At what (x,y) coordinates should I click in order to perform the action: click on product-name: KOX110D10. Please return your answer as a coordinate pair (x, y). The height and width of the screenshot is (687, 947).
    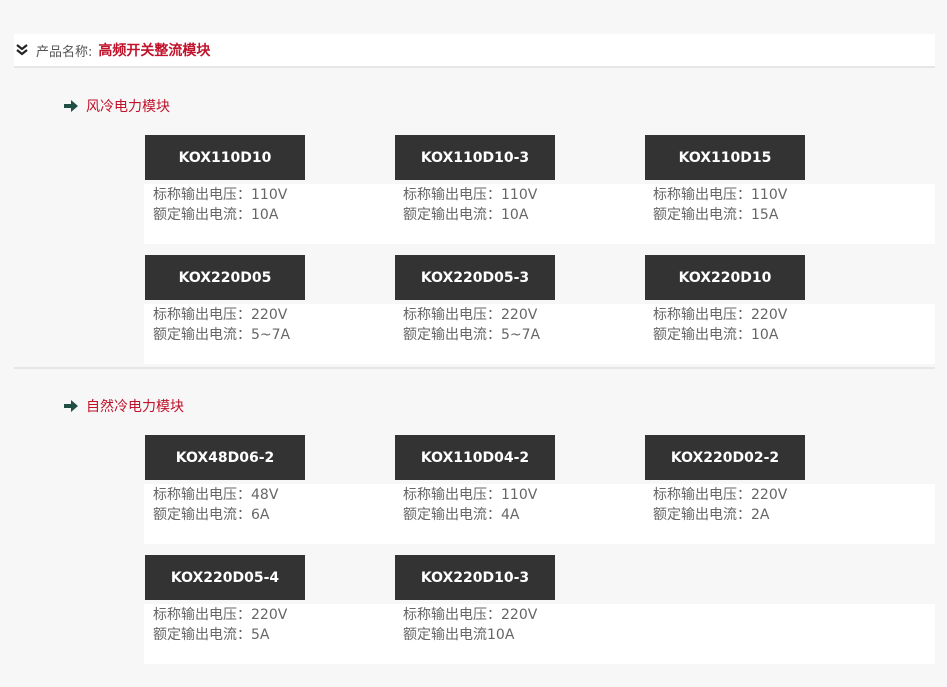
    Looking at the image, I should click on (225, 157).